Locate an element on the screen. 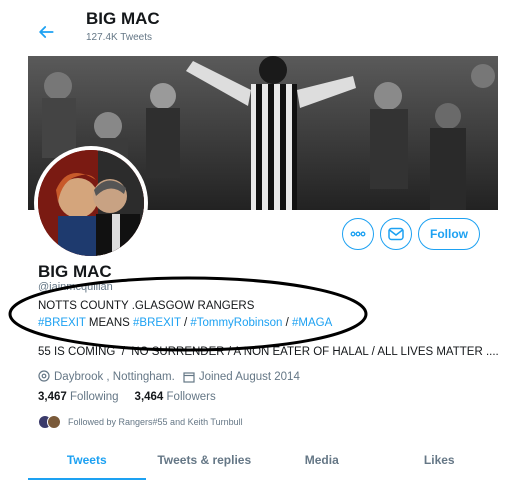  header-name: BIG MAC is located at coordinates (123, 18).